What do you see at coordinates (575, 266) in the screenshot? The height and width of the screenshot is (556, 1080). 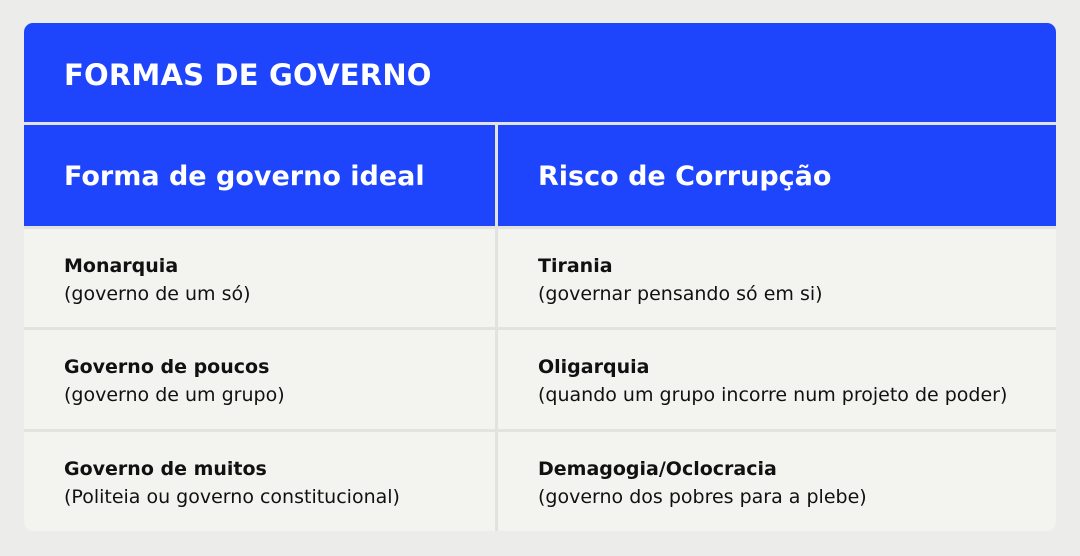 I see `cell-title: Tirania` at bounding box center [575, 266].